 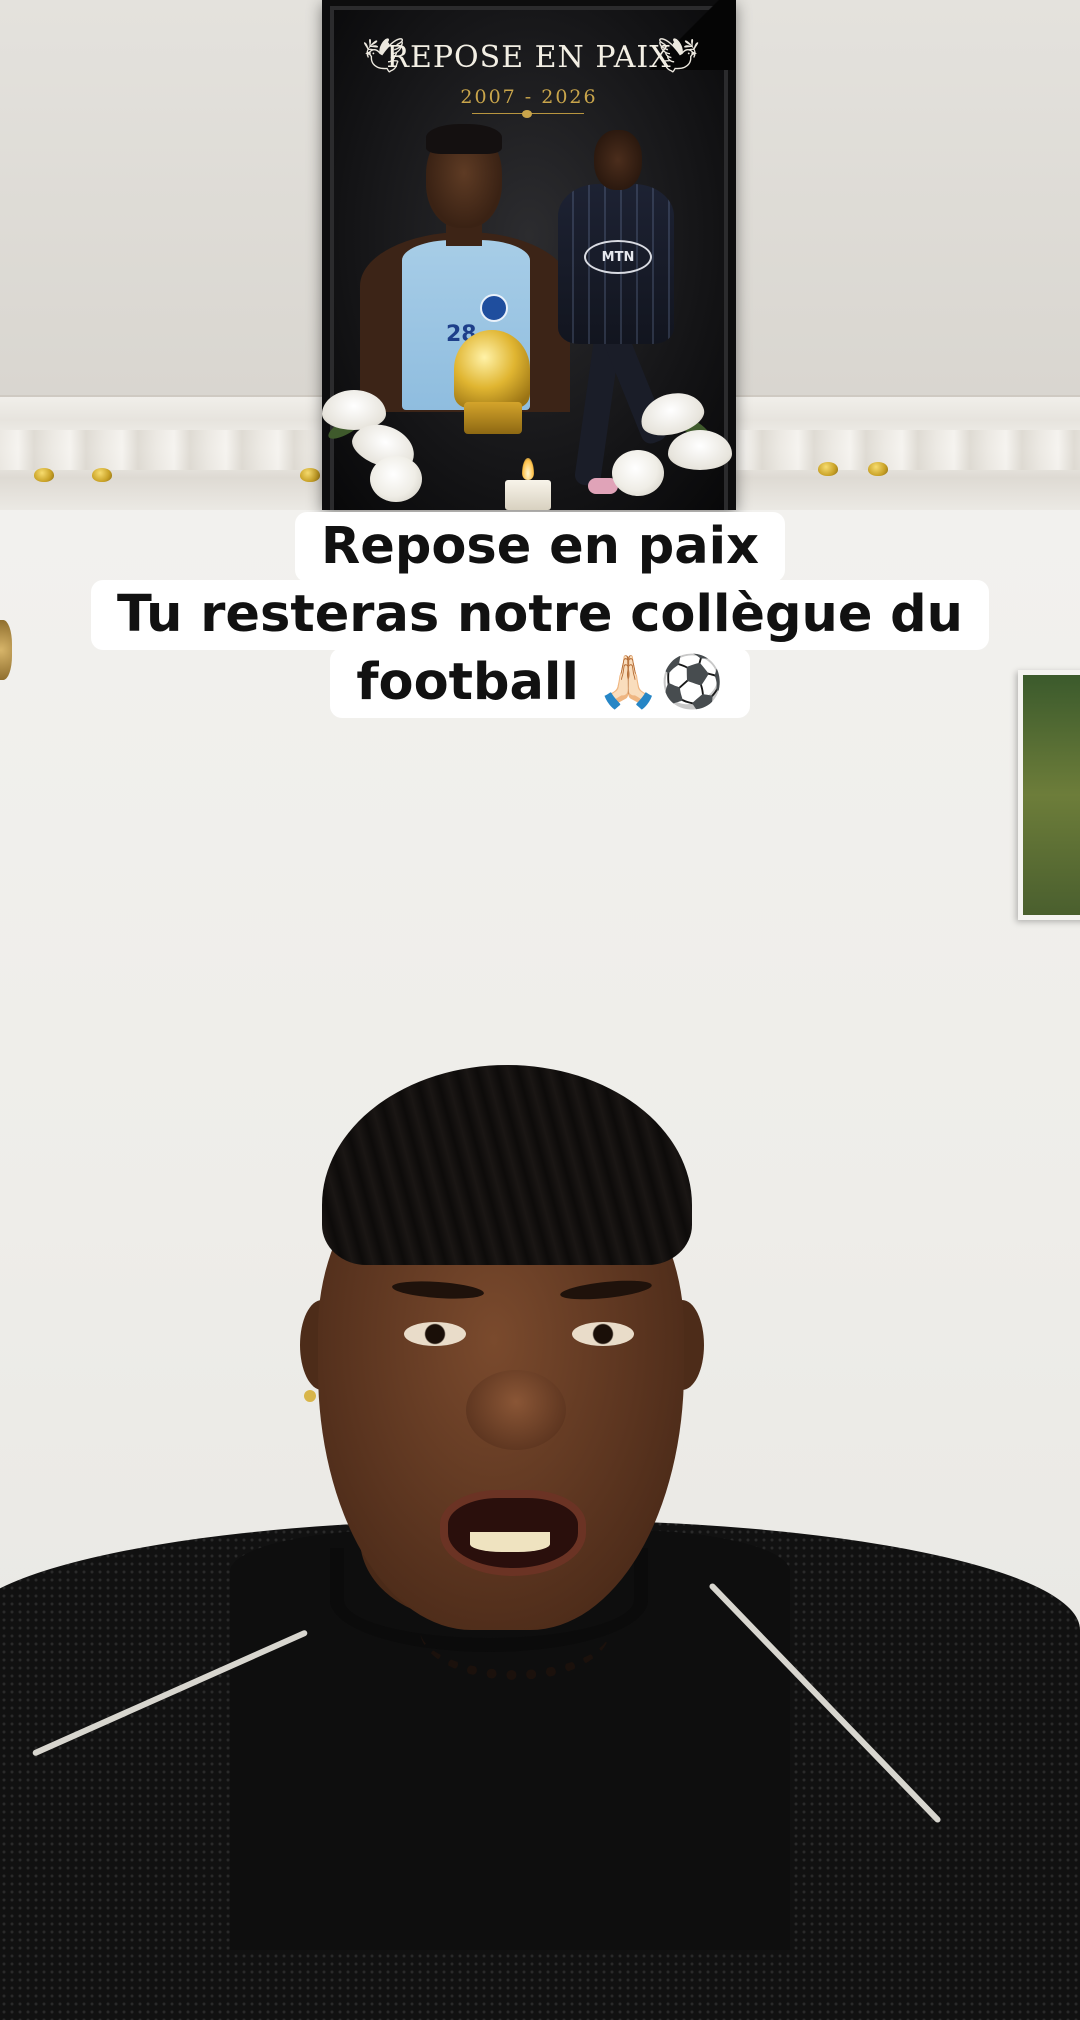 What do you see at coordinates (507, 1165) in the screenshot?
I see `braided-hair` at bounding box center [507, 1165].